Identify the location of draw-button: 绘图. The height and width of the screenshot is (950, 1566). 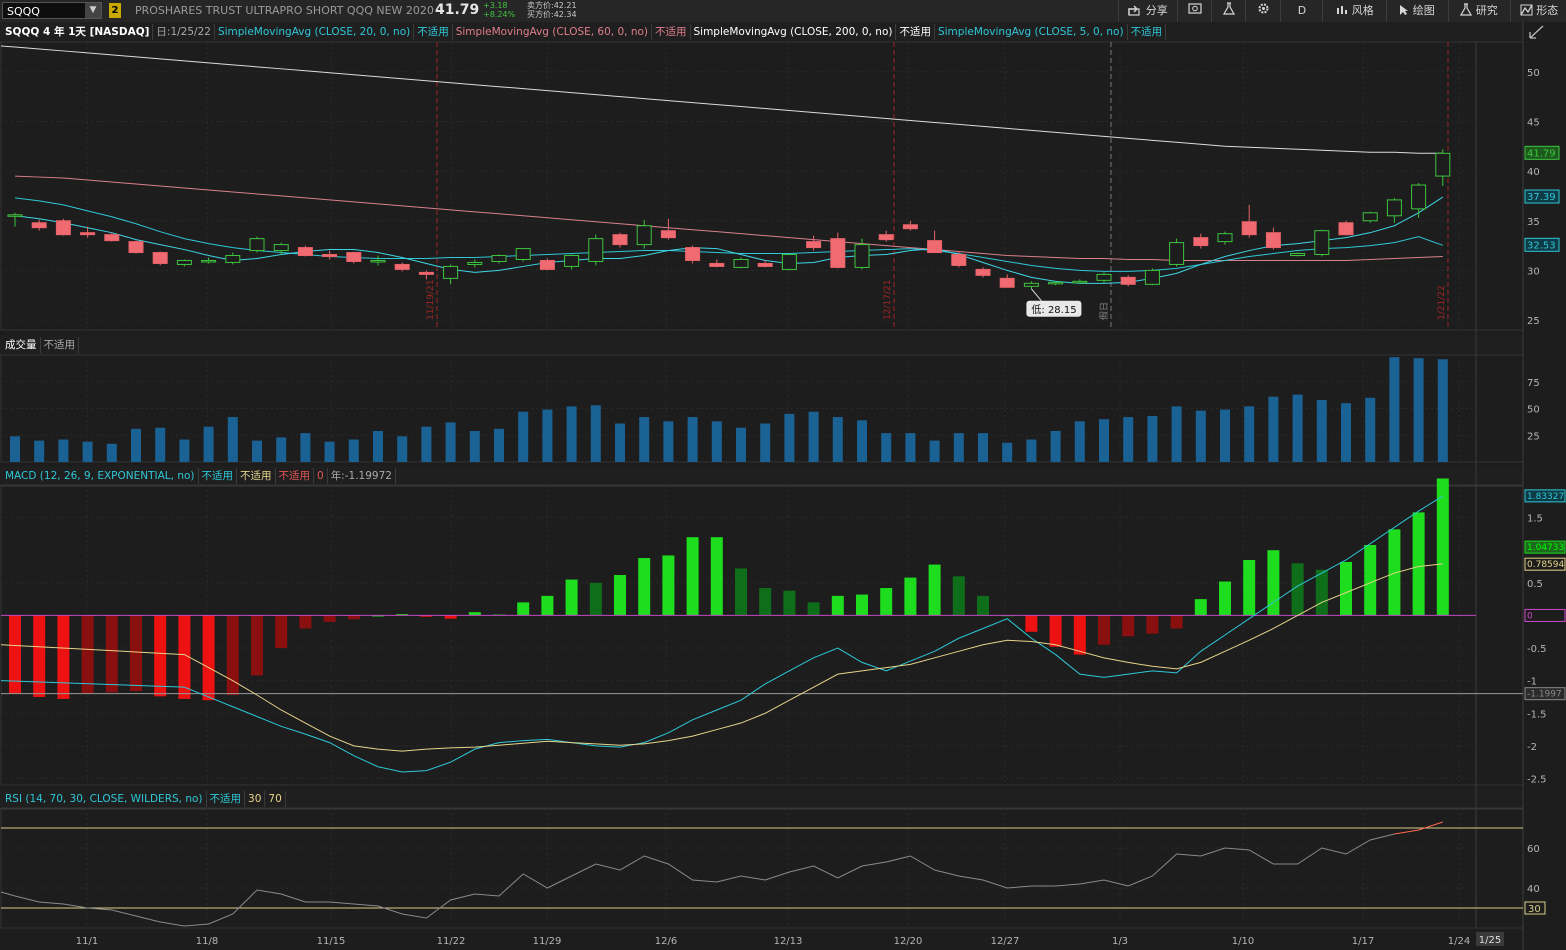
(1417, 11).